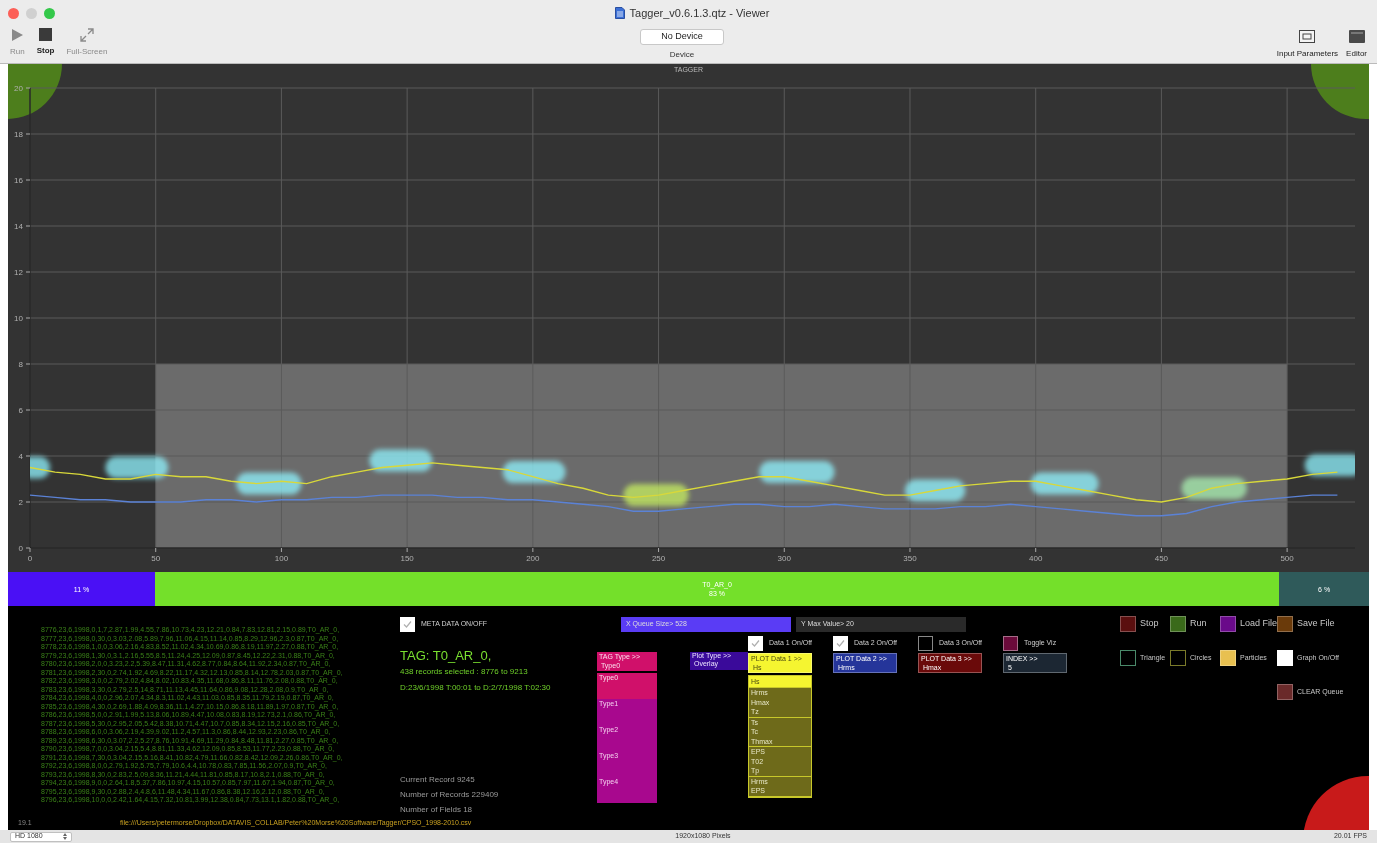 This screenshot has width=1377, height=843. What do you see at coordinates (1145, 624) in the screenshot?
I see `action-button: Stop` at bounding box center [1145, 624].